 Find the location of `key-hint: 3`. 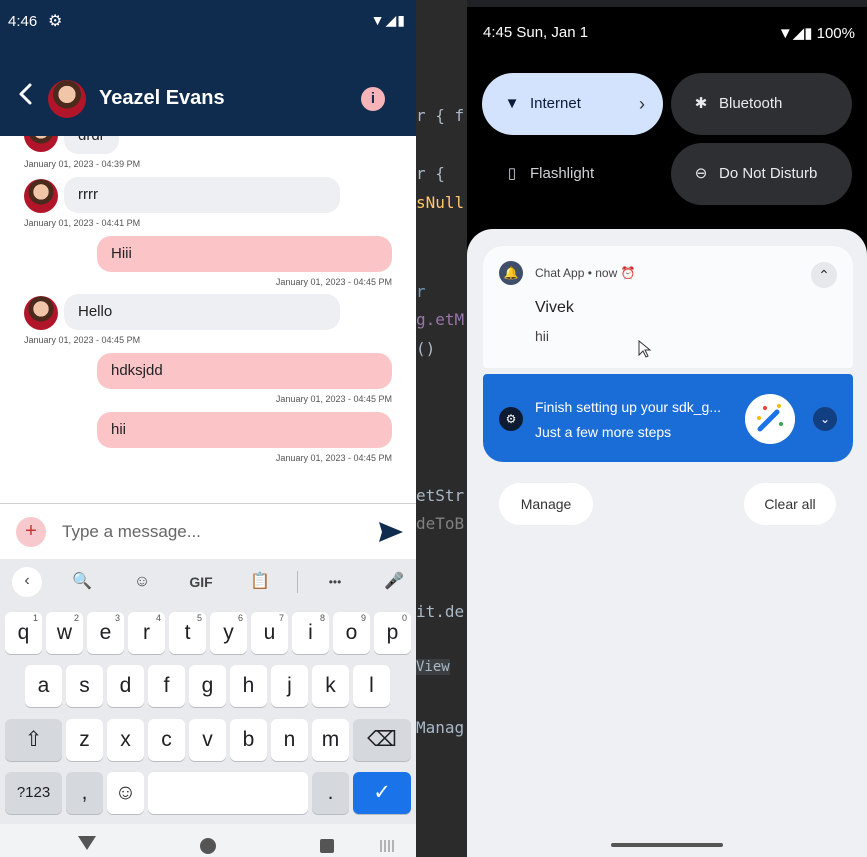

key-hint: 3 is located at coordinates (117, 618).